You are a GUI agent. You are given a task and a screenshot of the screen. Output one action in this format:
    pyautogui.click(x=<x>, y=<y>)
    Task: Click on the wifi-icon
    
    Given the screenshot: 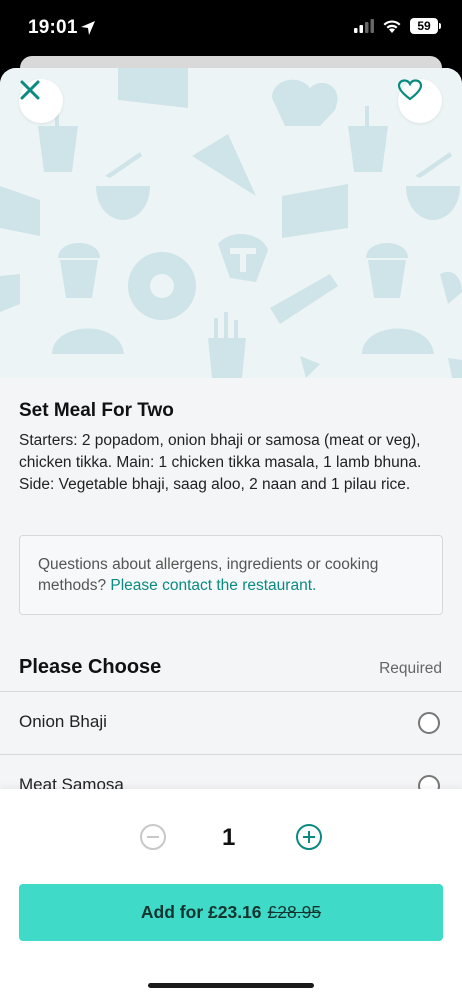 What is the action you would take?
    pyautogui.click(x=392, y=26)
    